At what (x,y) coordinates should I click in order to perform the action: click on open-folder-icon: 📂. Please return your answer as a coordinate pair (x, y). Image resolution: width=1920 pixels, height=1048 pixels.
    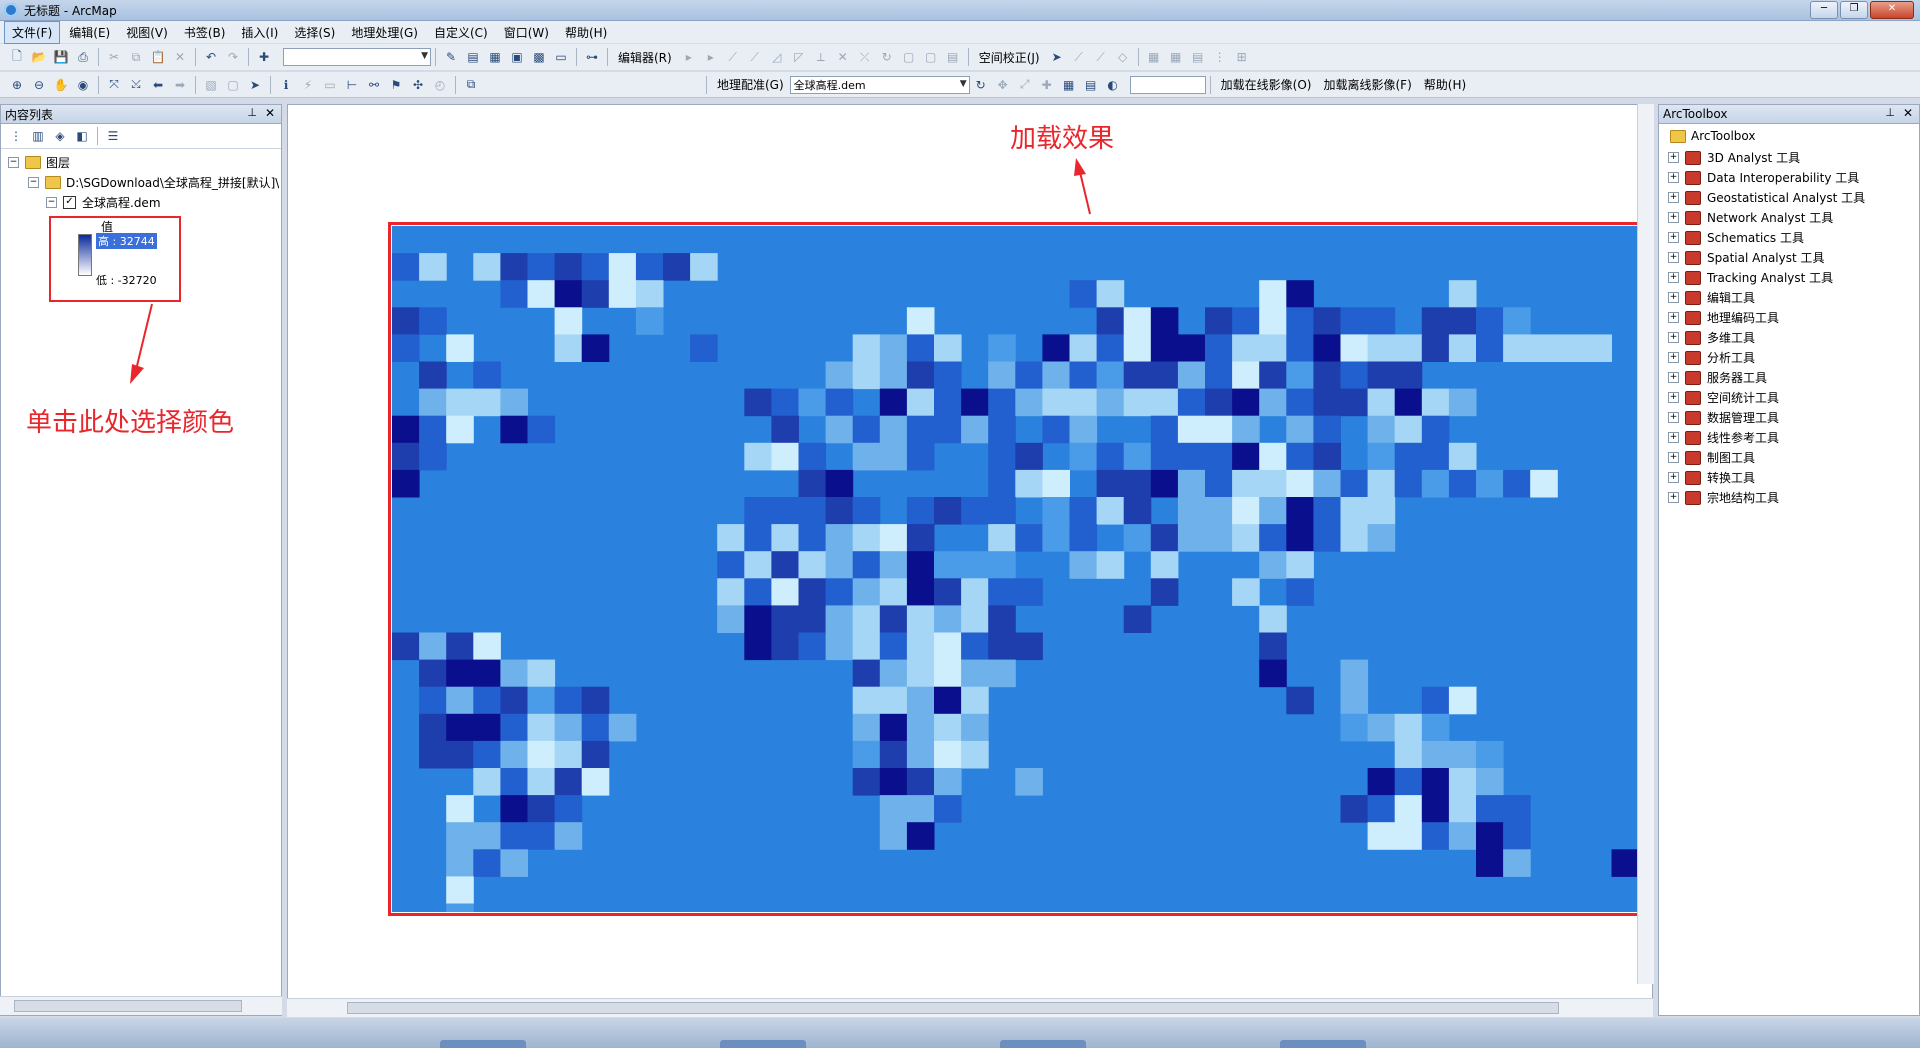
    Looking at the image, I should click on (39, 57).